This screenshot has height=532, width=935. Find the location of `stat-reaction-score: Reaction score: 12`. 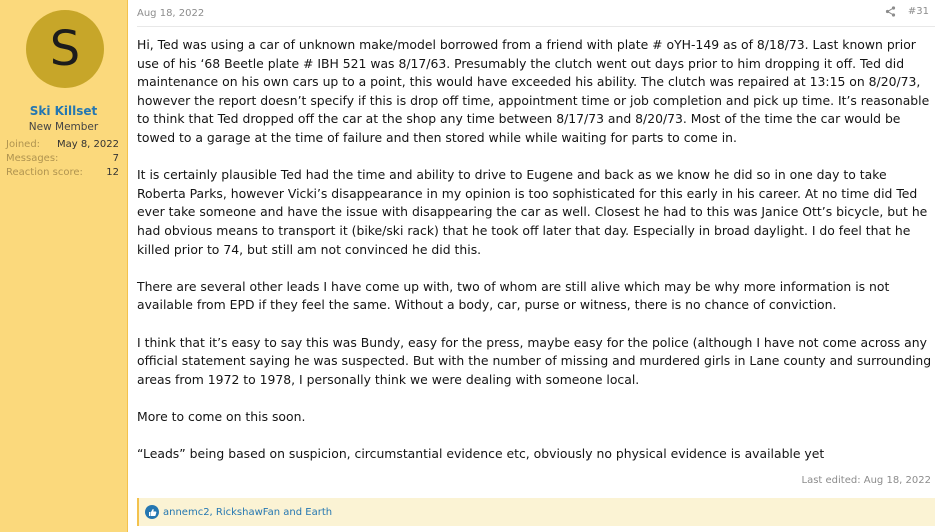

stat-reaction-score: Reaction score: 12 is located at coordinates (62, 174).